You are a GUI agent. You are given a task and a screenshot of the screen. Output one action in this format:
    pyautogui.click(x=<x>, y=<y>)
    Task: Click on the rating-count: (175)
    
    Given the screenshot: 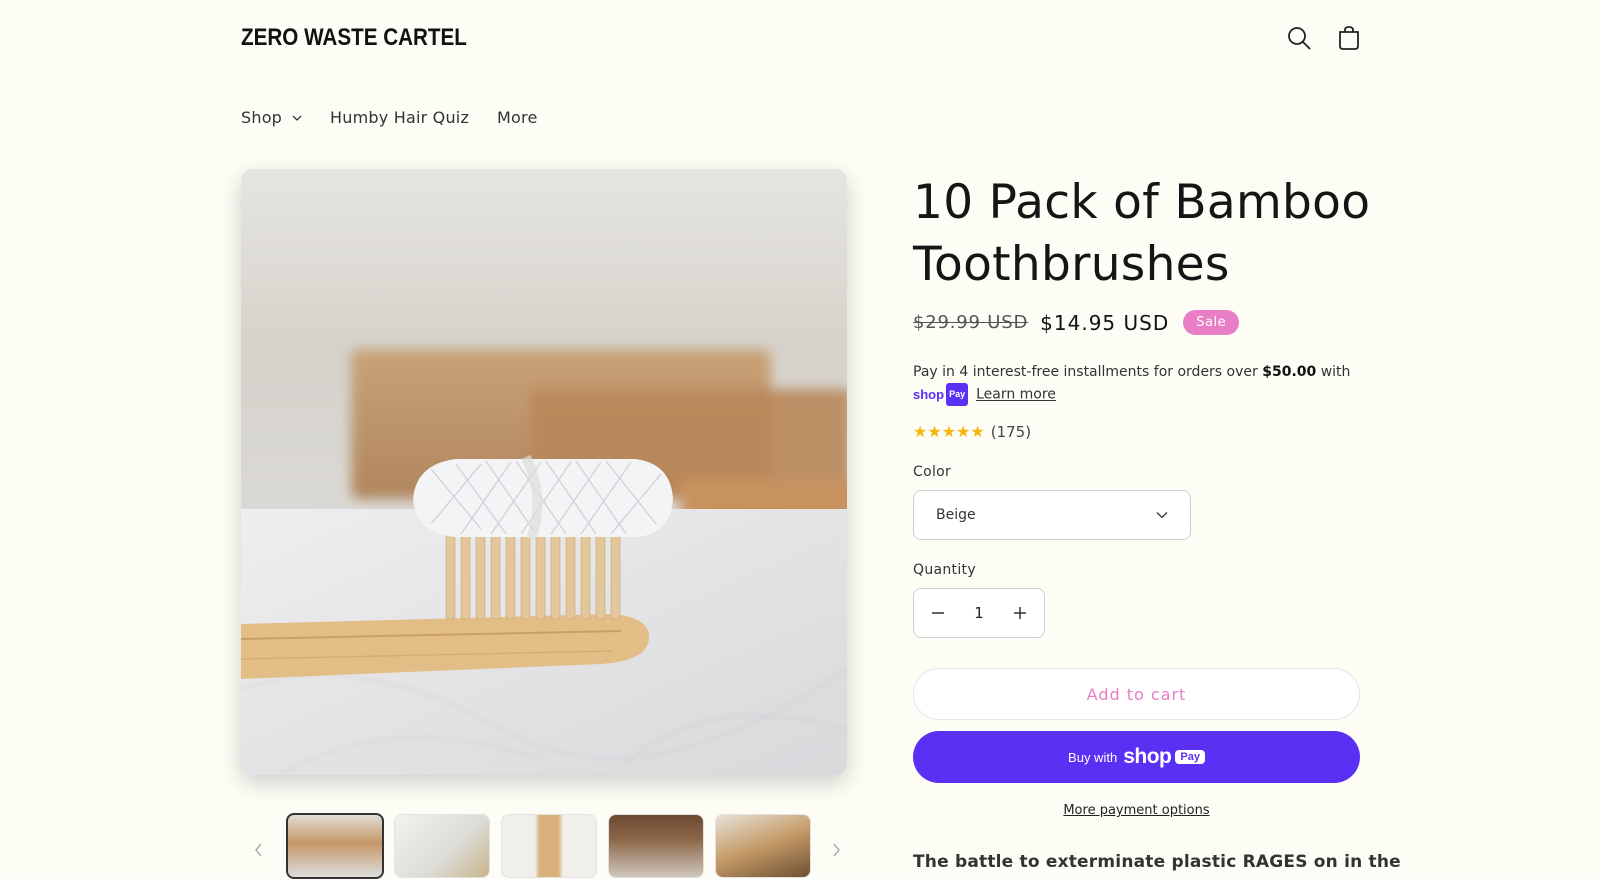 What is the action you would take?
    pyautogui.click(x=1011, y=431)
    